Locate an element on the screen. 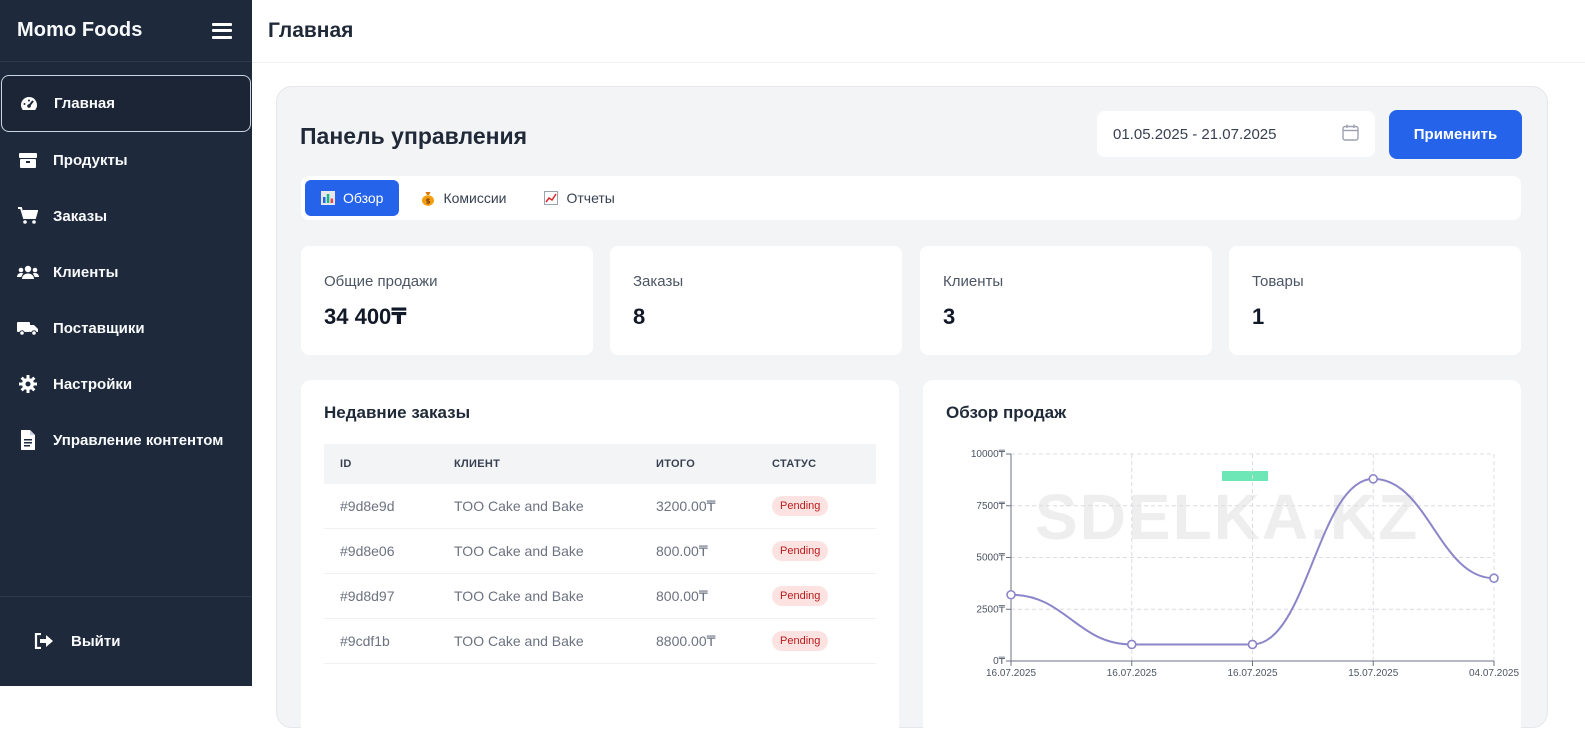  table-header-row: ID КЛИЕНТ ИТОГО СТАТУС is located at coordinates (600, 464).